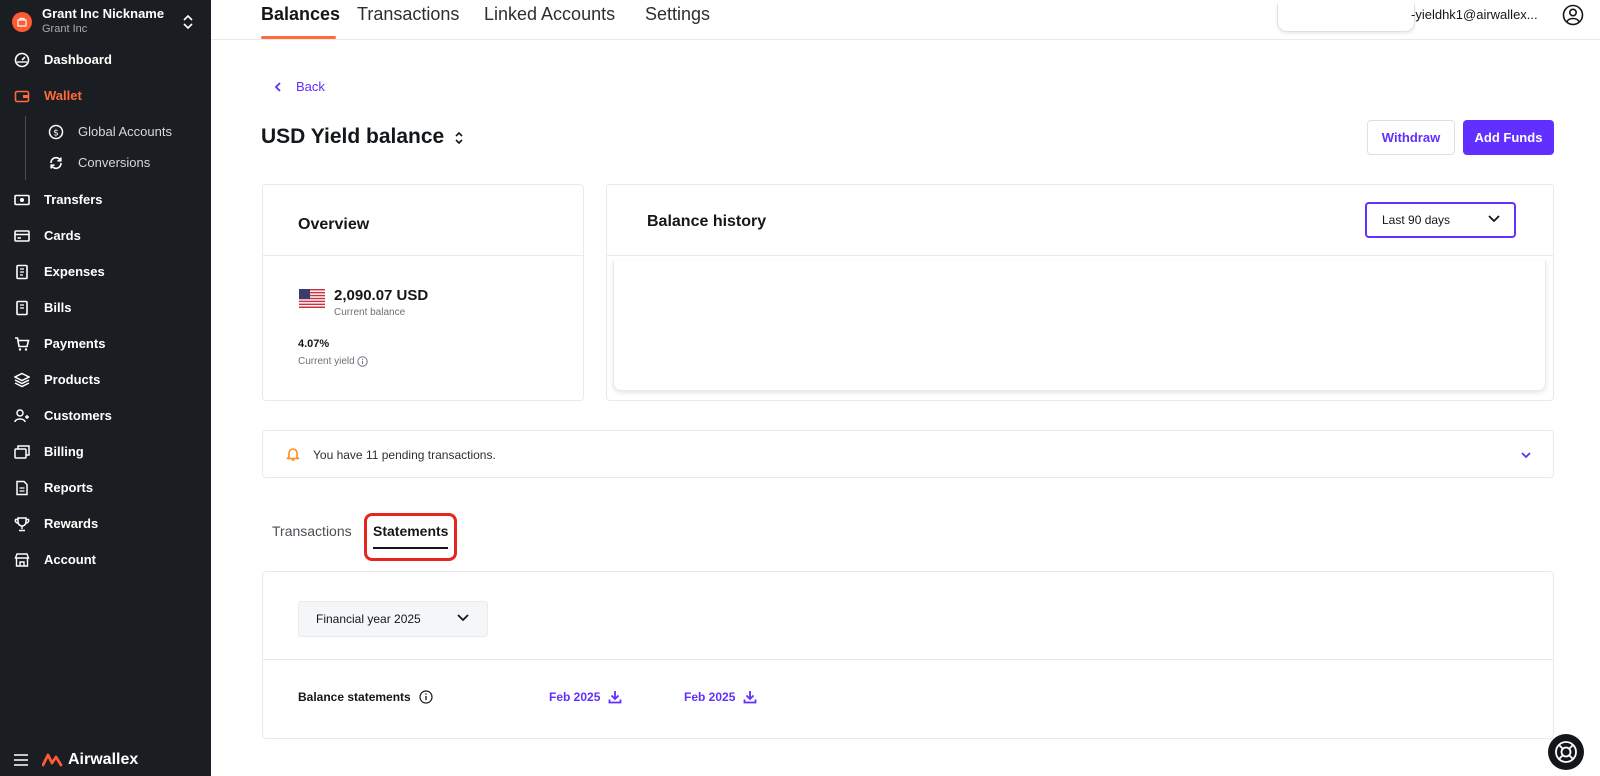 The width and height of the screenshot is (1600, 776). What do you see at coordinates (22, 488) in the screenshot?
I see `document-icon` at bounding box center [22, 488].